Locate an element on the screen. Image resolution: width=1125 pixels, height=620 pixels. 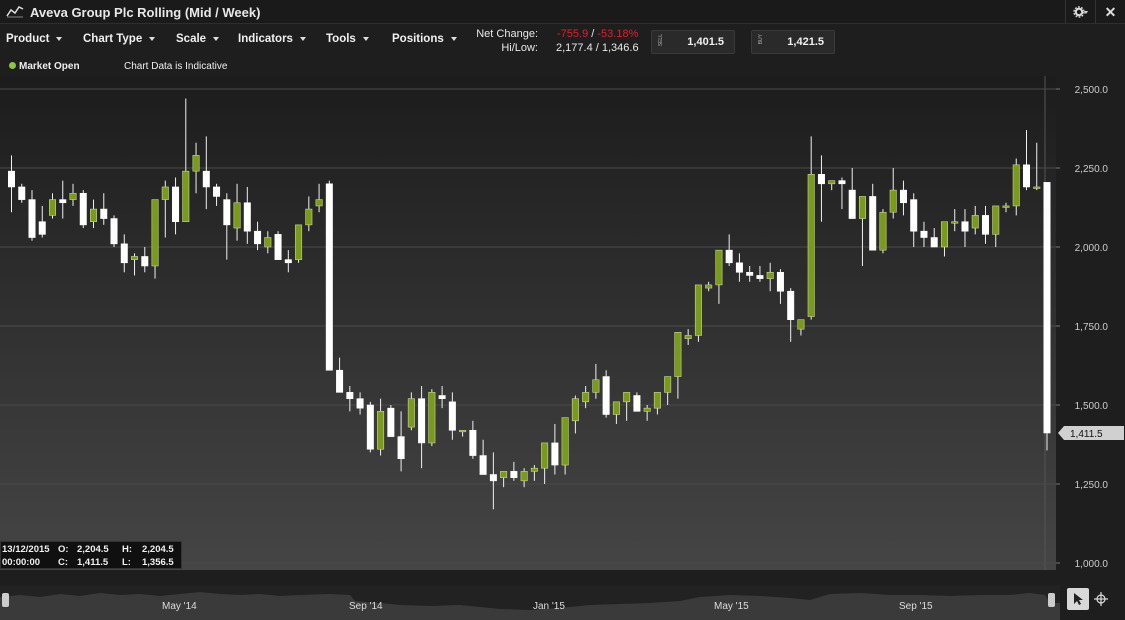
menu-label: Scale is located at coordinates (191, 39).